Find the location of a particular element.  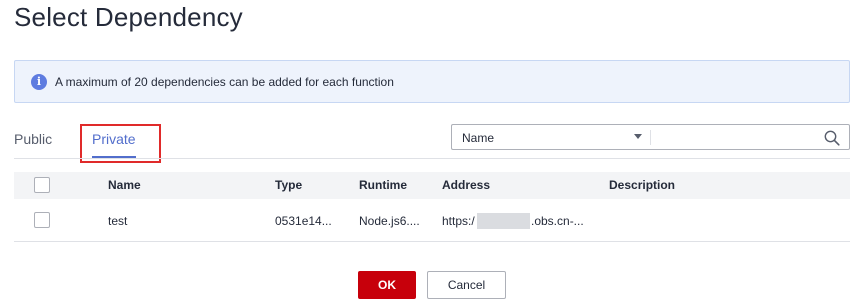

info-icon: i is located at coordinates (39, 82).